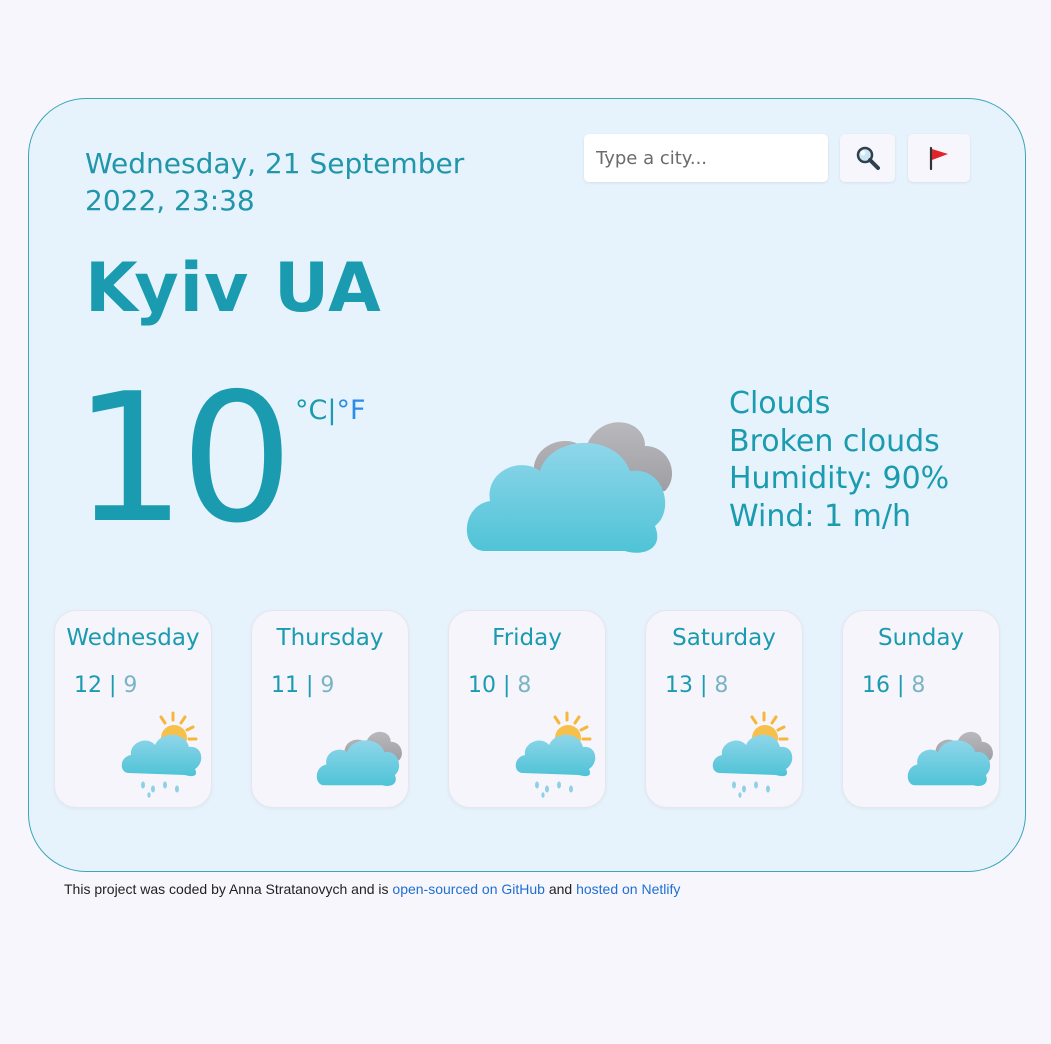 The width and height of the screenshot is (1051, 1044). Describe the element at coordinates (780, 403) in the screenshot. I see `weather-main: Clouds` at that location.